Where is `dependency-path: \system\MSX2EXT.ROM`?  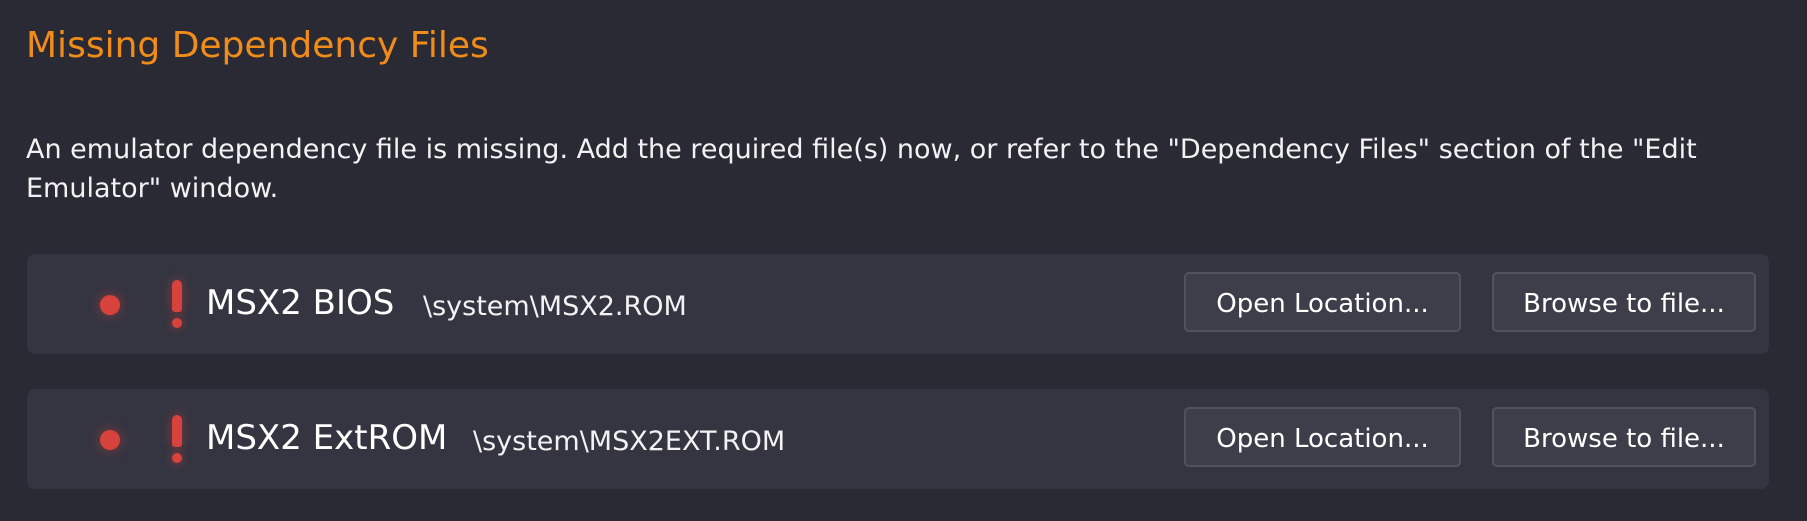 dependency-path: \system\MSX2EXT.ROM is located at coordinates (629, 441).